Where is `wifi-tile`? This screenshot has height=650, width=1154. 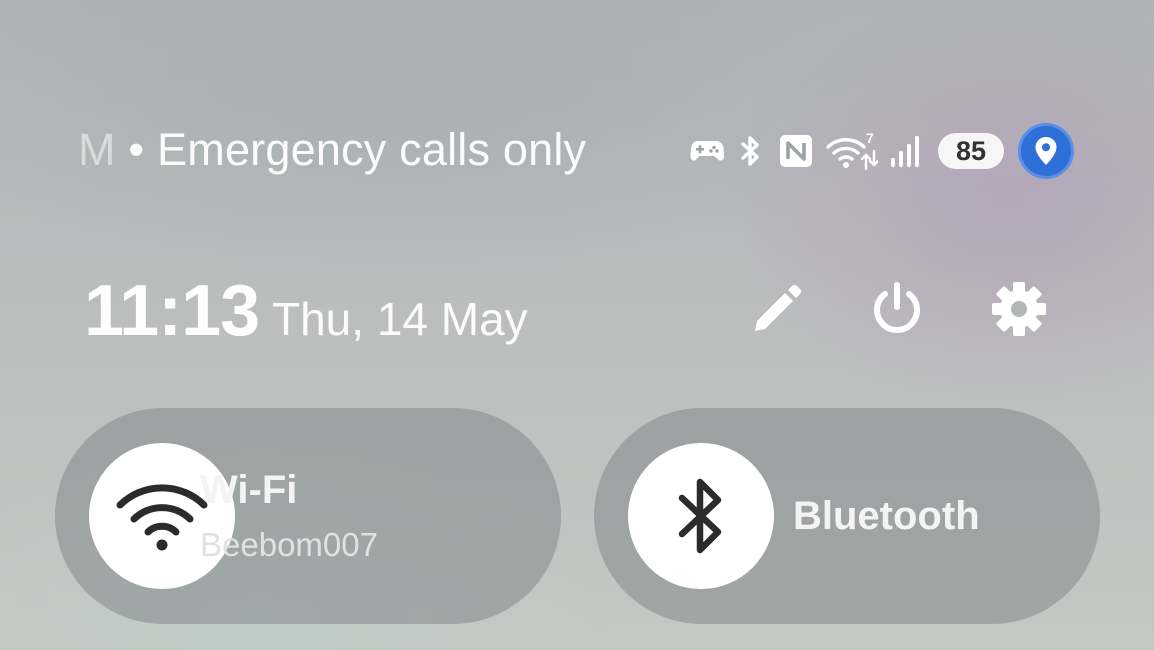
wifi-tile is located at coordinates (308, 516).